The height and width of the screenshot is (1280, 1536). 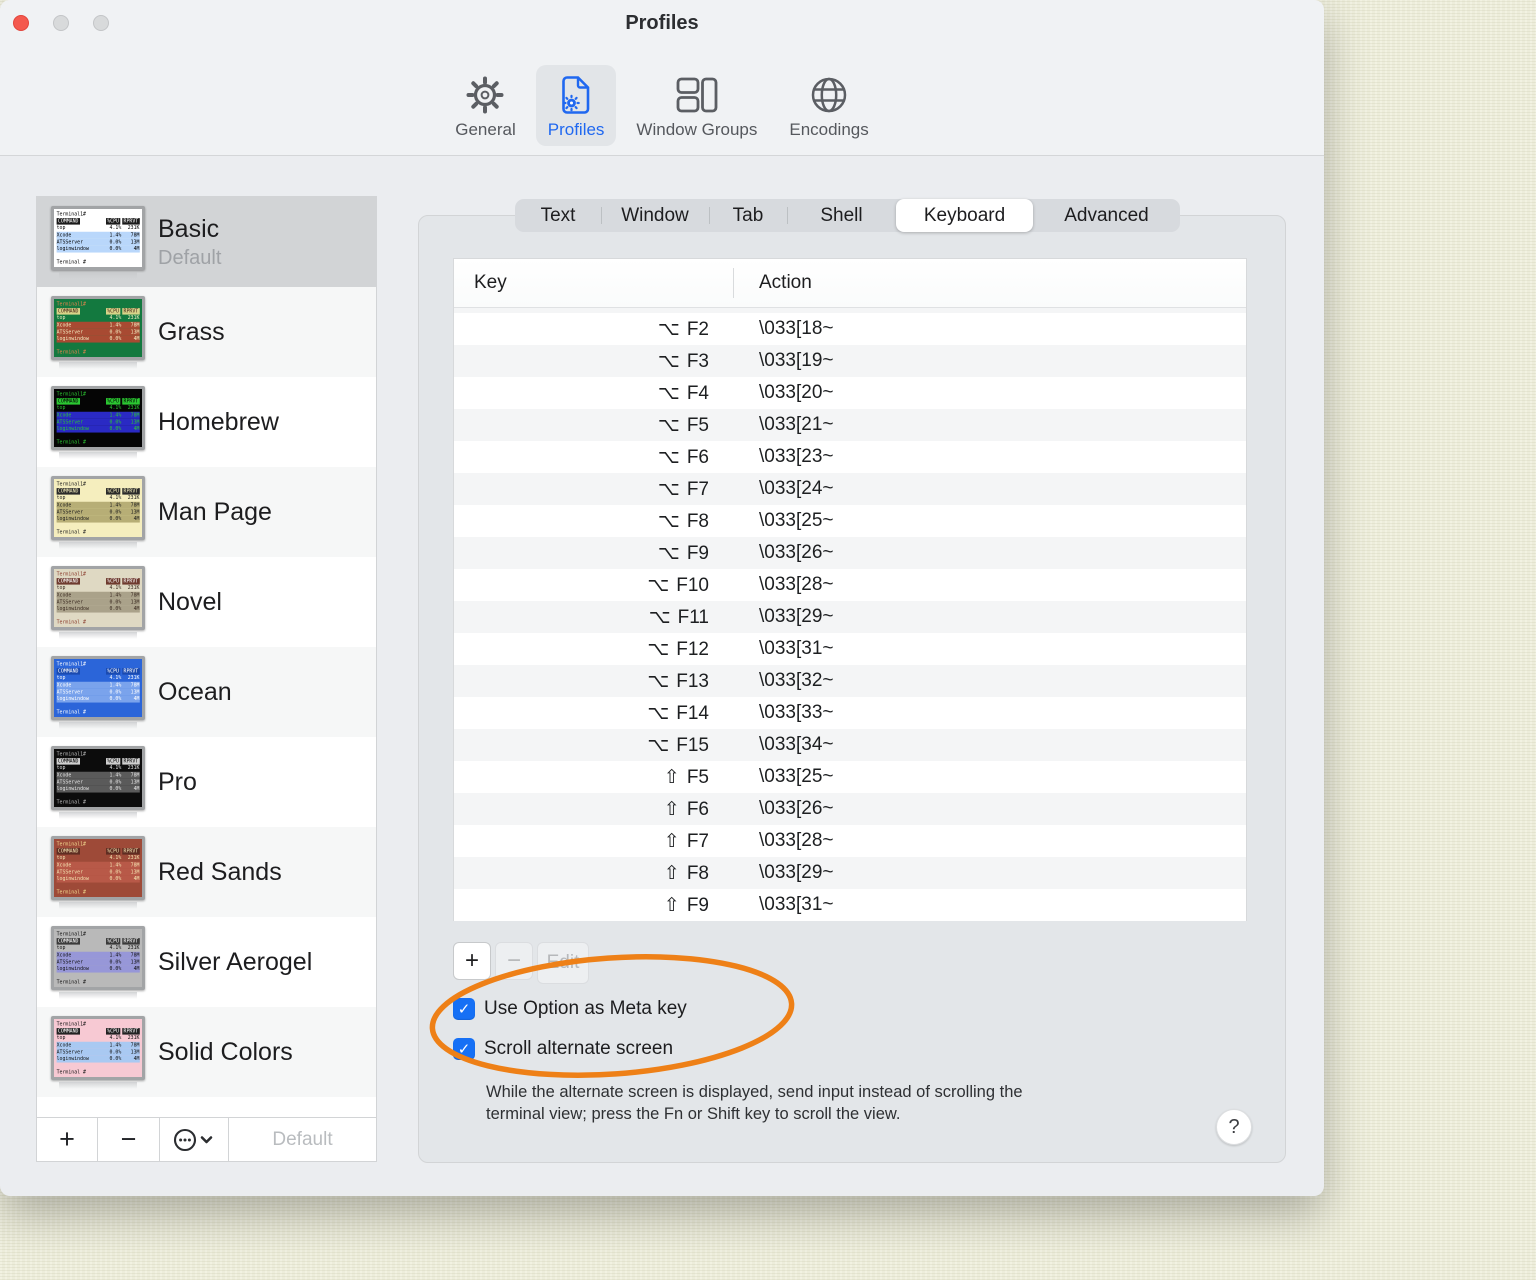 I want to click on key-cell: ⌥ F11, so click(x=678, y=616).